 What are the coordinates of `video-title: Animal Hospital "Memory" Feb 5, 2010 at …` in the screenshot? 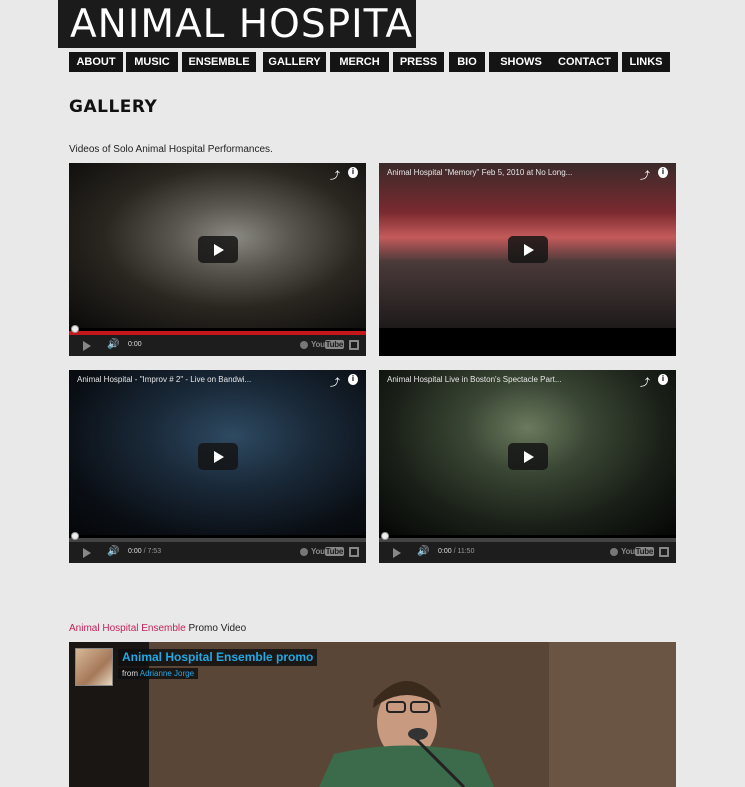 It's located at (480, 172).